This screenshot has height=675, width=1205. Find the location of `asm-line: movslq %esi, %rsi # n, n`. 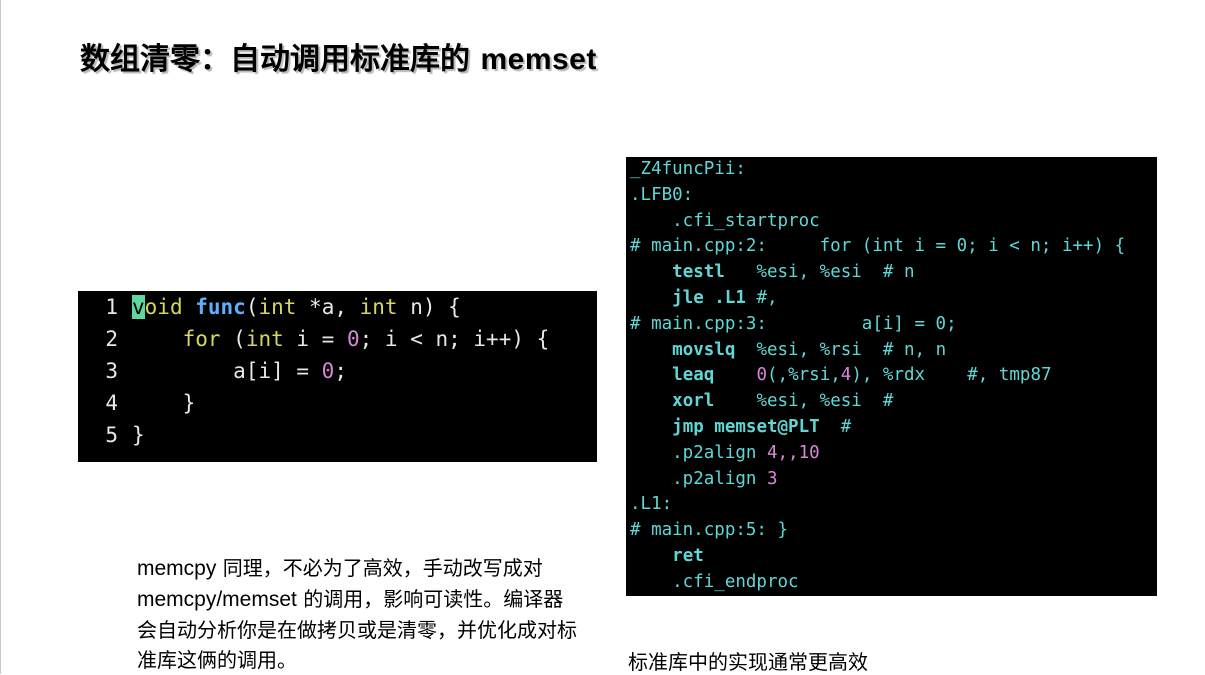

asm-line: movslq %esi, %rsi # n, n is located at coordinates (893, 351).